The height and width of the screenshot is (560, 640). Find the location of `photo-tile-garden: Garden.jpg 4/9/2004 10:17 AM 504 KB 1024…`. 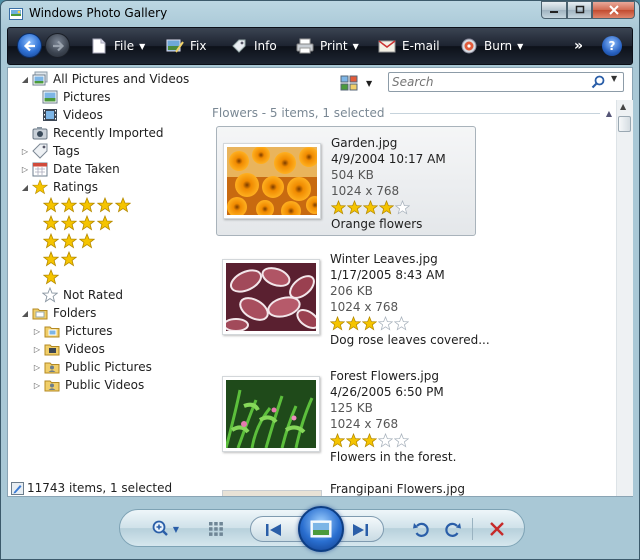

photo-tile-garden: Garden.jpg 4/9/2004 10:17 AM 504 KB 1024… is located at coordinates (346, 181).